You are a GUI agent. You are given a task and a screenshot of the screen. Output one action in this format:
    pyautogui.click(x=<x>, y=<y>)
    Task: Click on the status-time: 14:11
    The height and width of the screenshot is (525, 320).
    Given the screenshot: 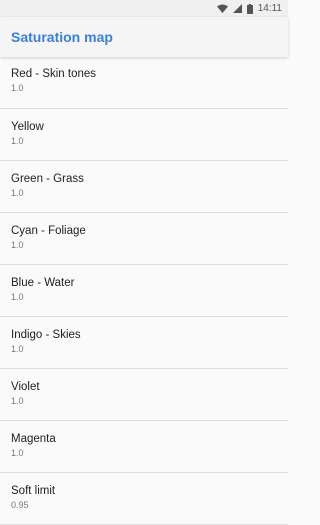 What is the action you would take?
    pyautogui.click(x=269, y=8)
    